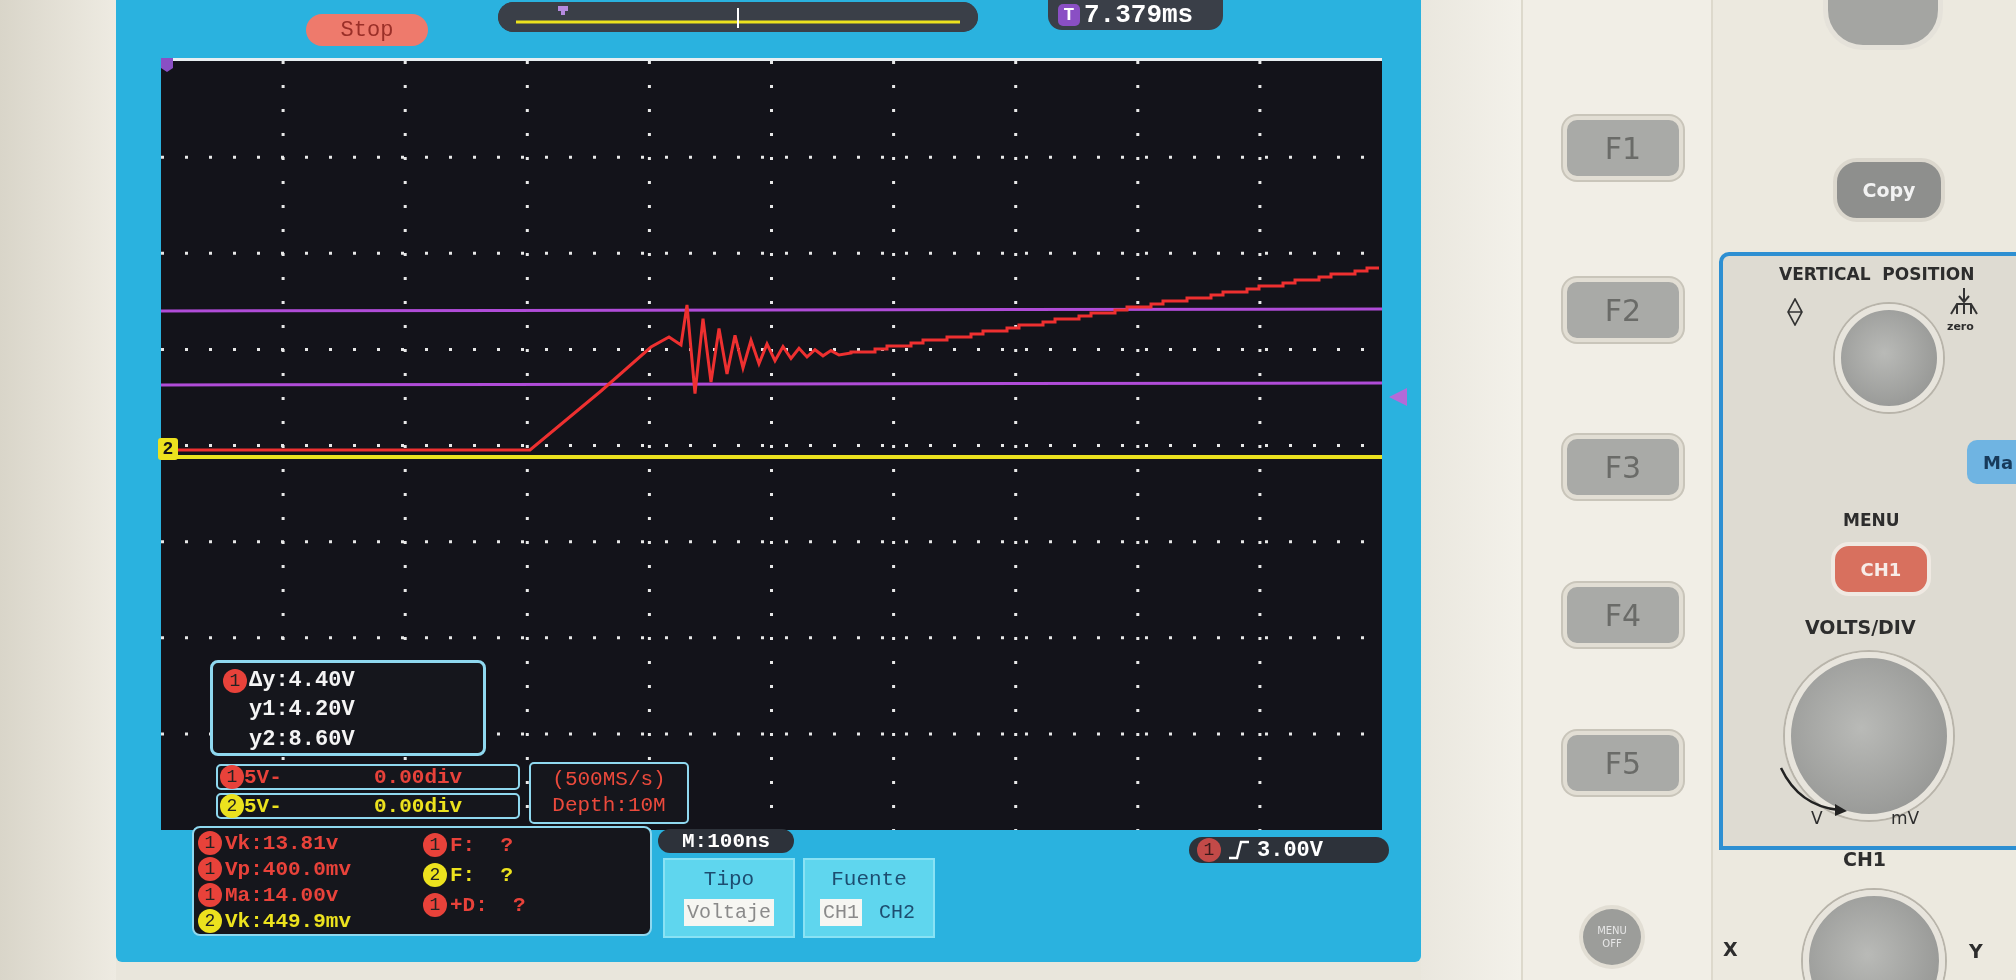 Image resolution: width=2016 pixels, height=980 pixels. I want to click on measurement-value: +D: ?, so click(488, 905).